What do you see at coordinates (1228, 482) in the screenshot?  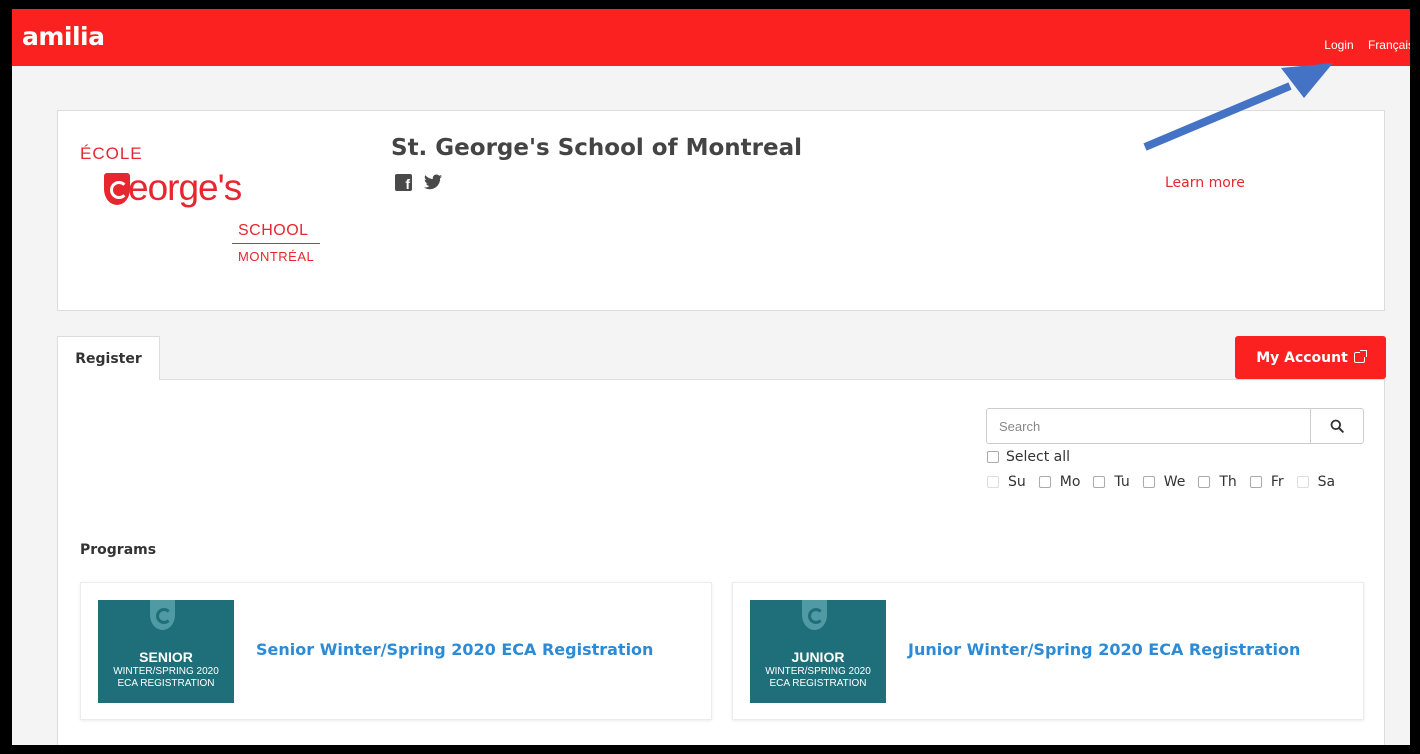 I see `day-label-th: Th` at bounding box center [1228, 482].